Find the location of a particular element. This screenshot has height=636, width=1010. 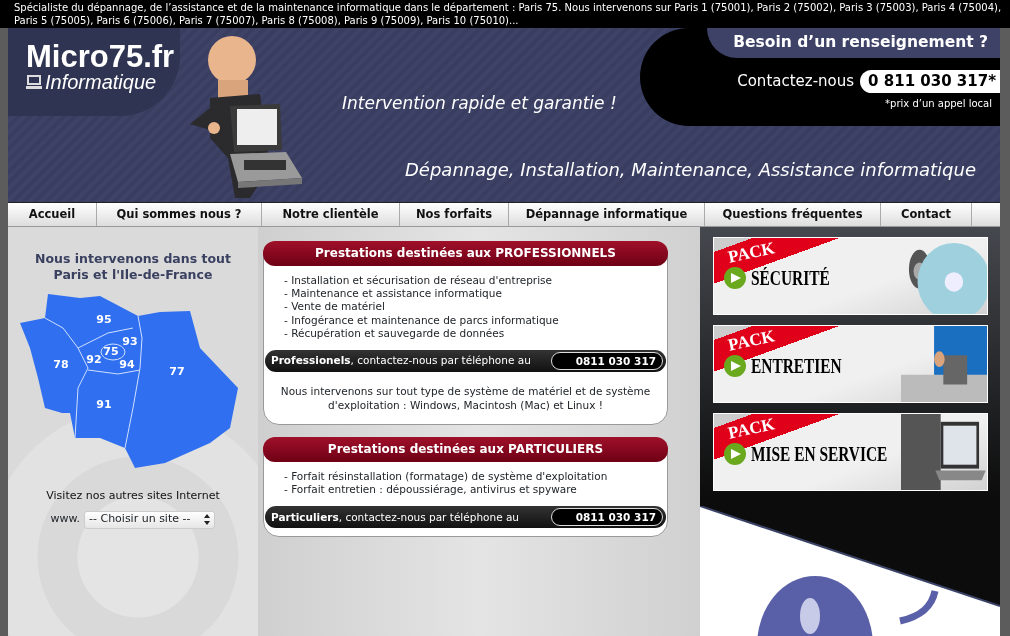

tagline: Intervention rapide et garantie ! is located at coordinates (479, 103).